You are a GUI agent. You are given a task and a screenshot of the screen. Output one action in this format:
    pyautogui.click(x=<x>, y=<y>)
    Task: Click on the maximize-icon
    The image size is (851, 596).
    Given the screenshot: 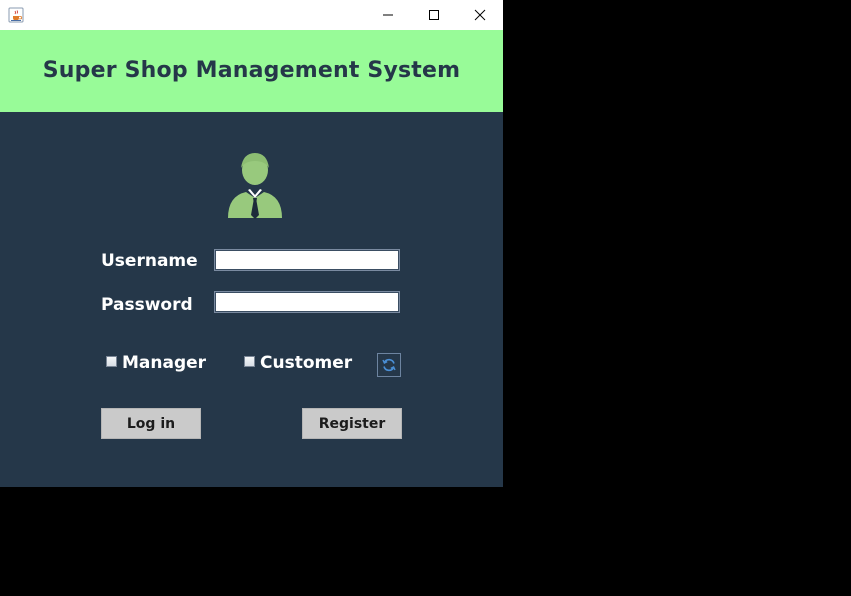 What is the action you would take?
    pyautogui.click(x=434, y=15)
    